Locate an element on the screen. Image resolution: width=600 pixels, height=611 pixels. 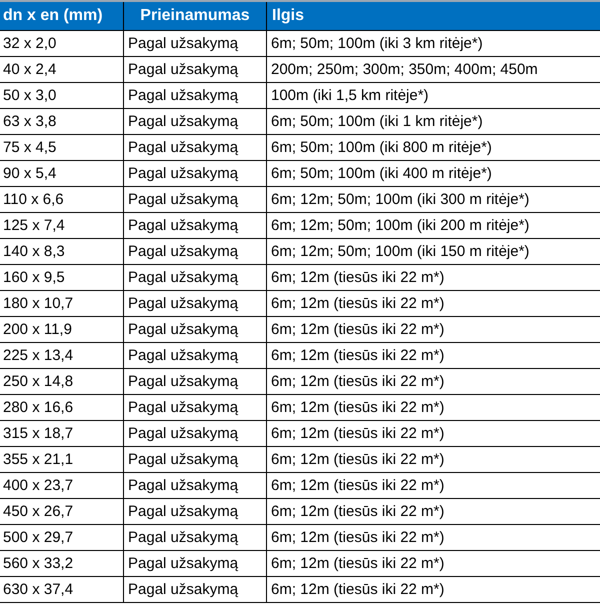
table-cell: 630 x 37,4 is located at coordinates (62, 589).